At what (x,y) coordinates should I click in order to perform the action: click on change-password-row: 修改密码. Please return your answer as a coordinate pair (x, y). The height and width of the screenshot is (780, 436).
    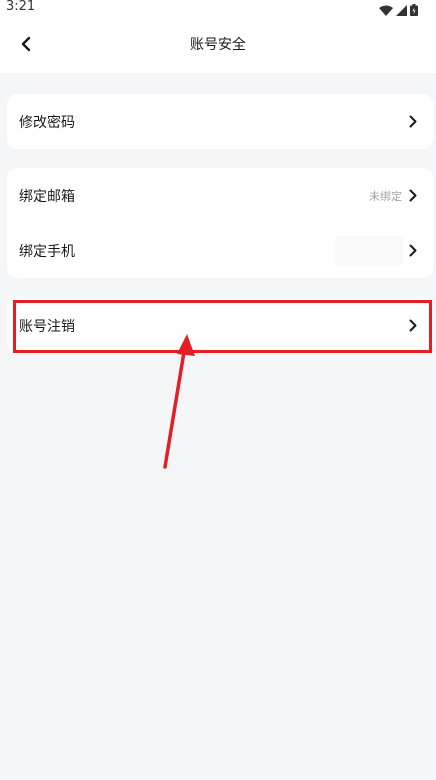
    Looking at the image, I should click on (220, 121).